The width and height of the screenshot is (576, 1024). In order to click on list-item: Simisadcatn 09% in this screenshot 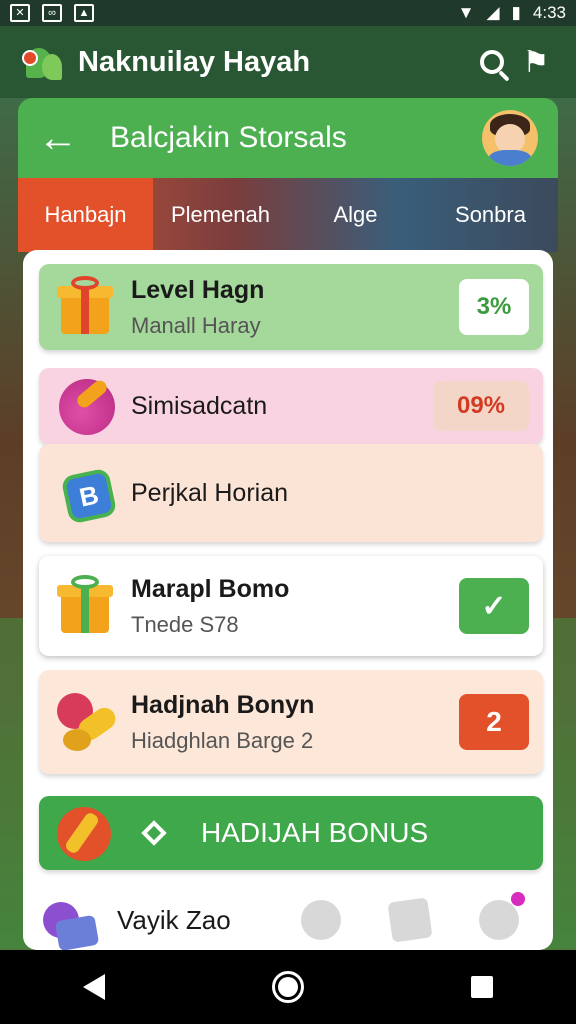, I will do `click(291, 406)`.